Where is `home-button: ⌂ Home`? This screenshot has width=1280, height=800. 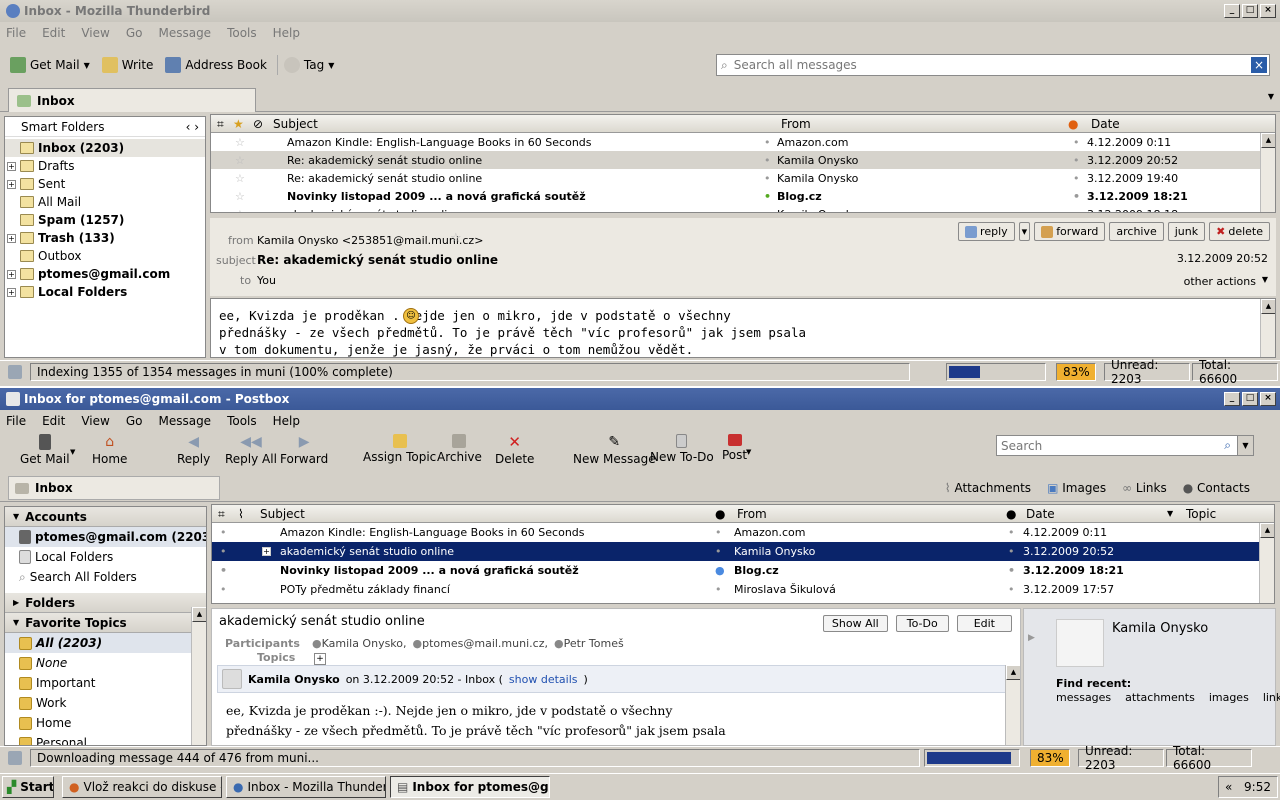 home-button: ⌂ Home is located at coordinates (109, 450).